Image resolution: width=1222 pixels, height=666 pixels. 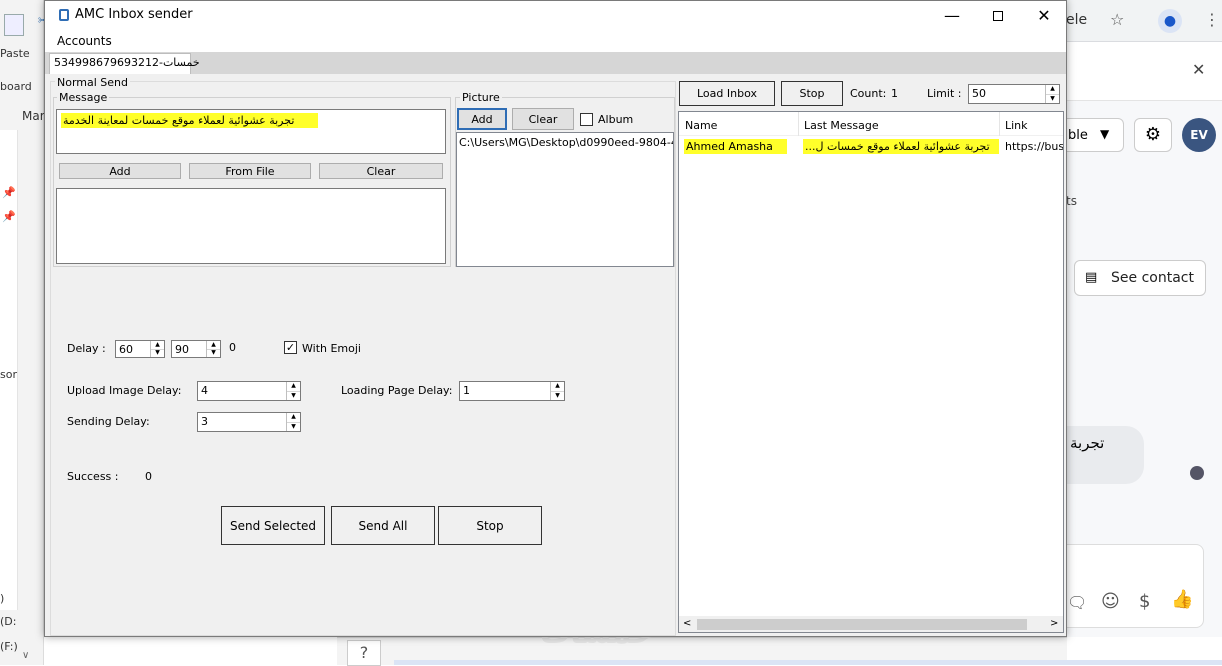 What do you see at coordinates (273, 525) in the screenshot?
I see `send-selected-button: Send Selected` at bounding box center [273, 525].